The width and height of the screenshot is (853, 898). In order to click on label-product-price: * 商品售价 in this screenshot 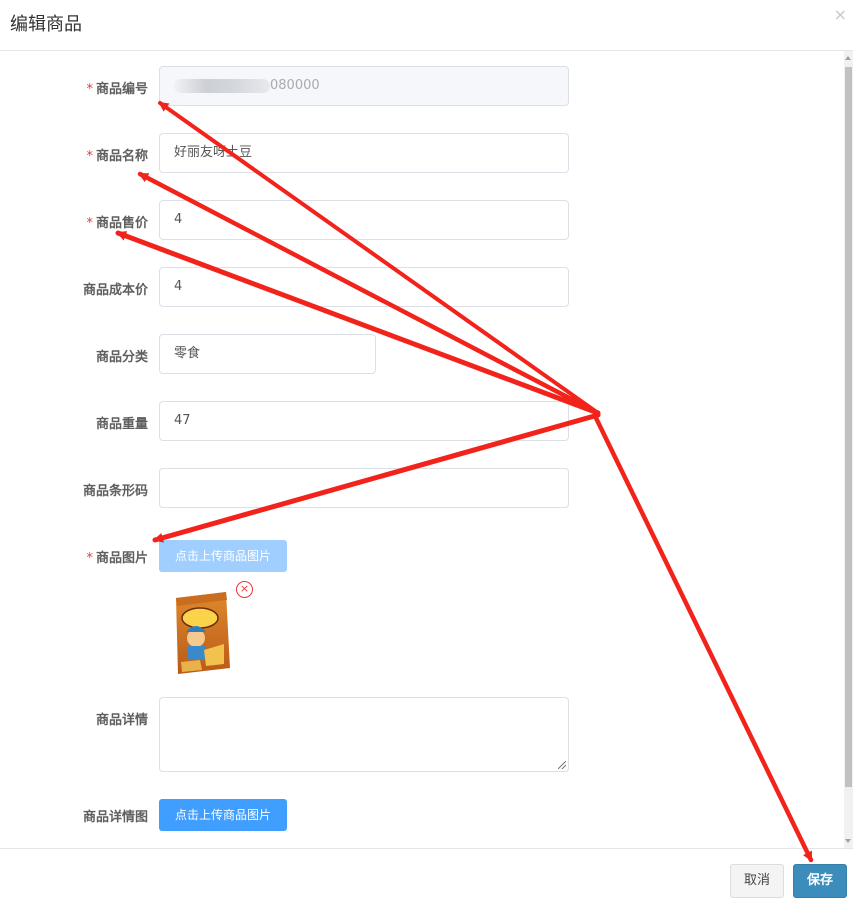, I will do `click(117, 223)`.